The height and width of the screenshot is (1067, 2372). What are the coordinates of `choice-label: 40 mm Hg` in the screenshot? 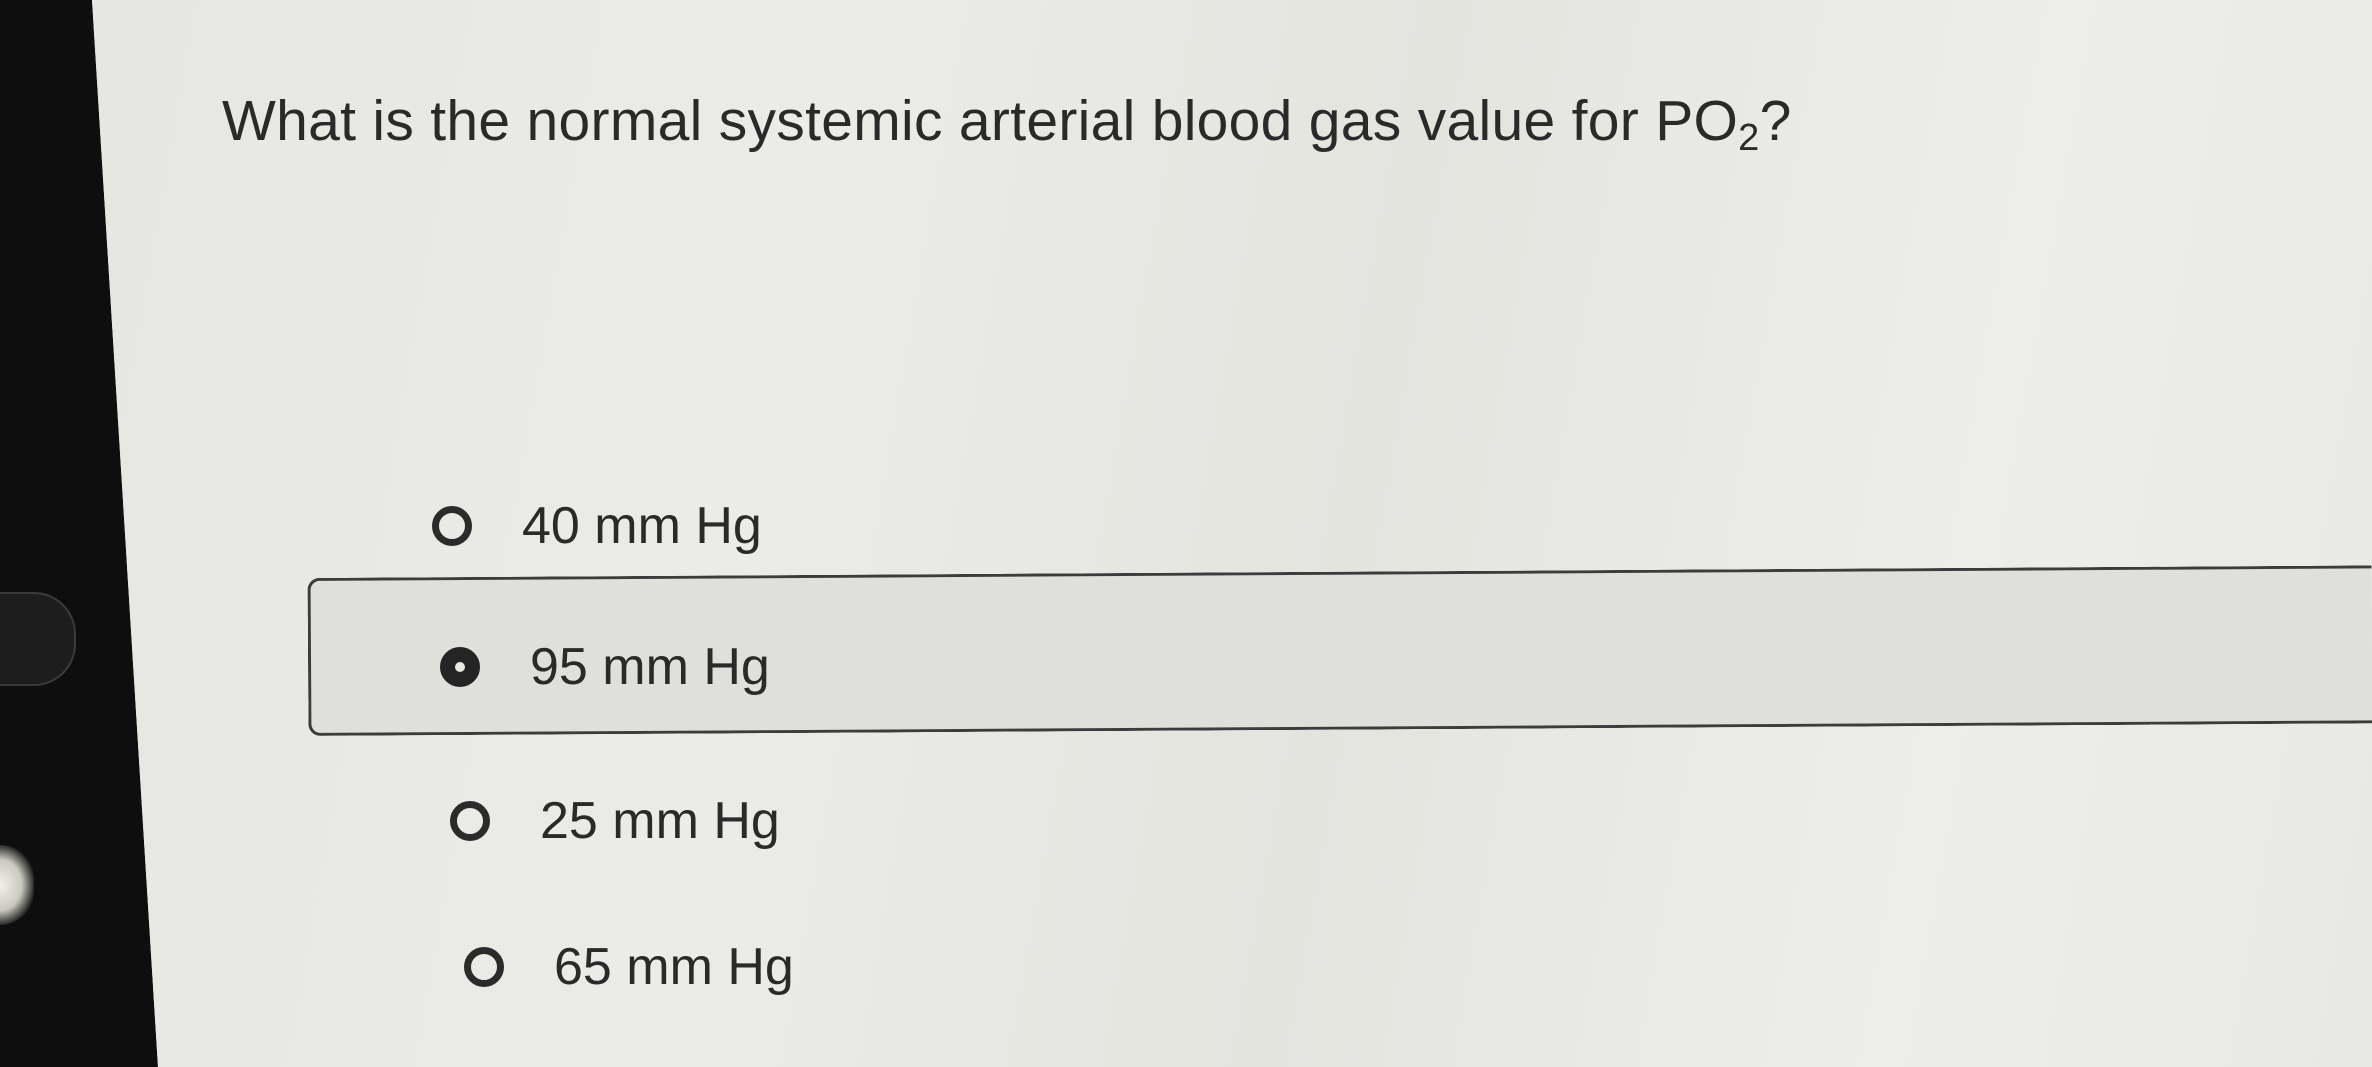 It's located at (642, 526).